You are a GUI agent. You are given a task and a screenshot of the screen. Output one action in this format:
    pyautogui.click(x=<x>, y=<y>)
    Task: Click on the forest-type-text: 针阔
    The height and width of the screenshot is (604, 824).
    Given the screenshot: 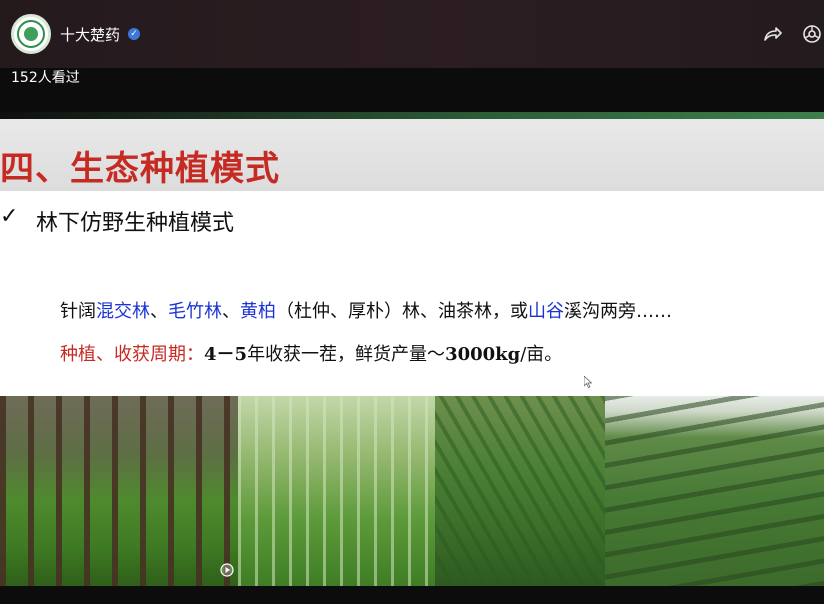 What is the action you would take?
    pyautogui.click(x=78, y=311)
    